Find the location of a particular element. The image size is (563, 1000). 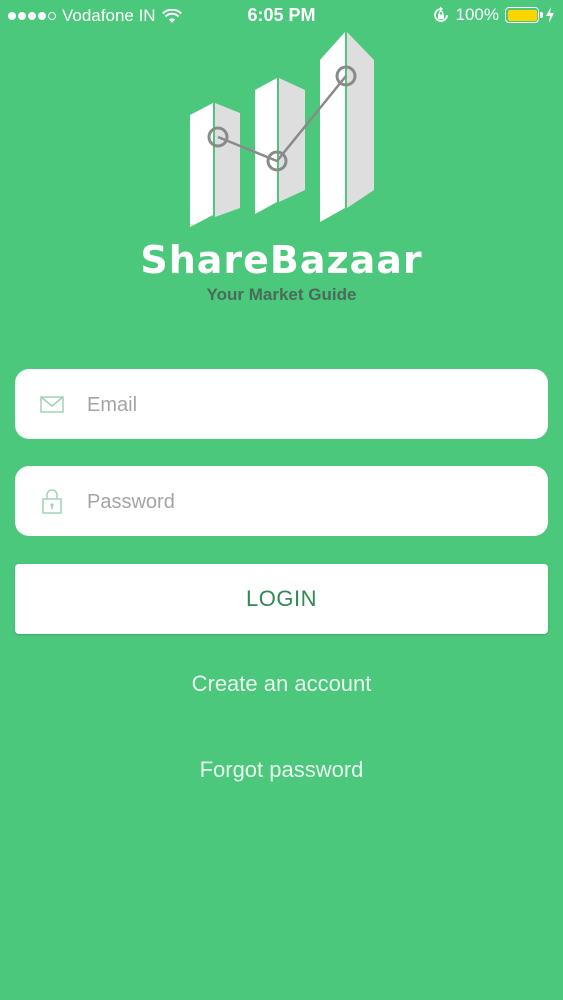

email-input is located at coordinates (307, 405).